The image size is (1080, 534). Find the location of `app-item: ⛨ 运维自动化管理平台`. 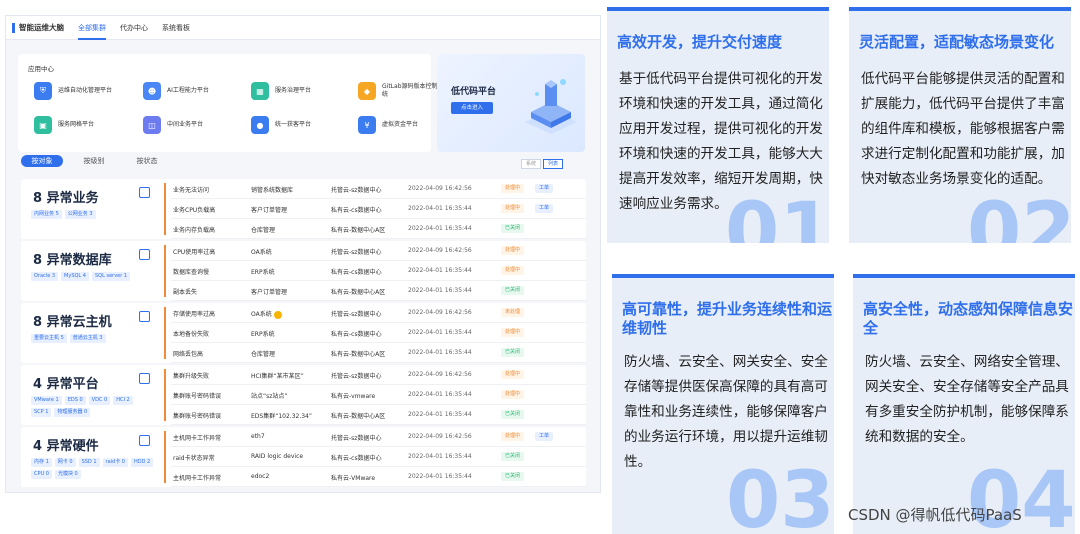

app-item: ⛨ 运维自动化管理平台 is located at coordinates (77, 91).